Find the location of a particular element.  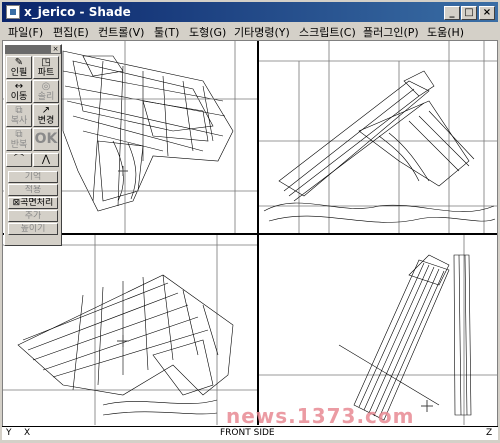

tool-button-parts: ◳ 파트 is located at coordinates (46, 67).